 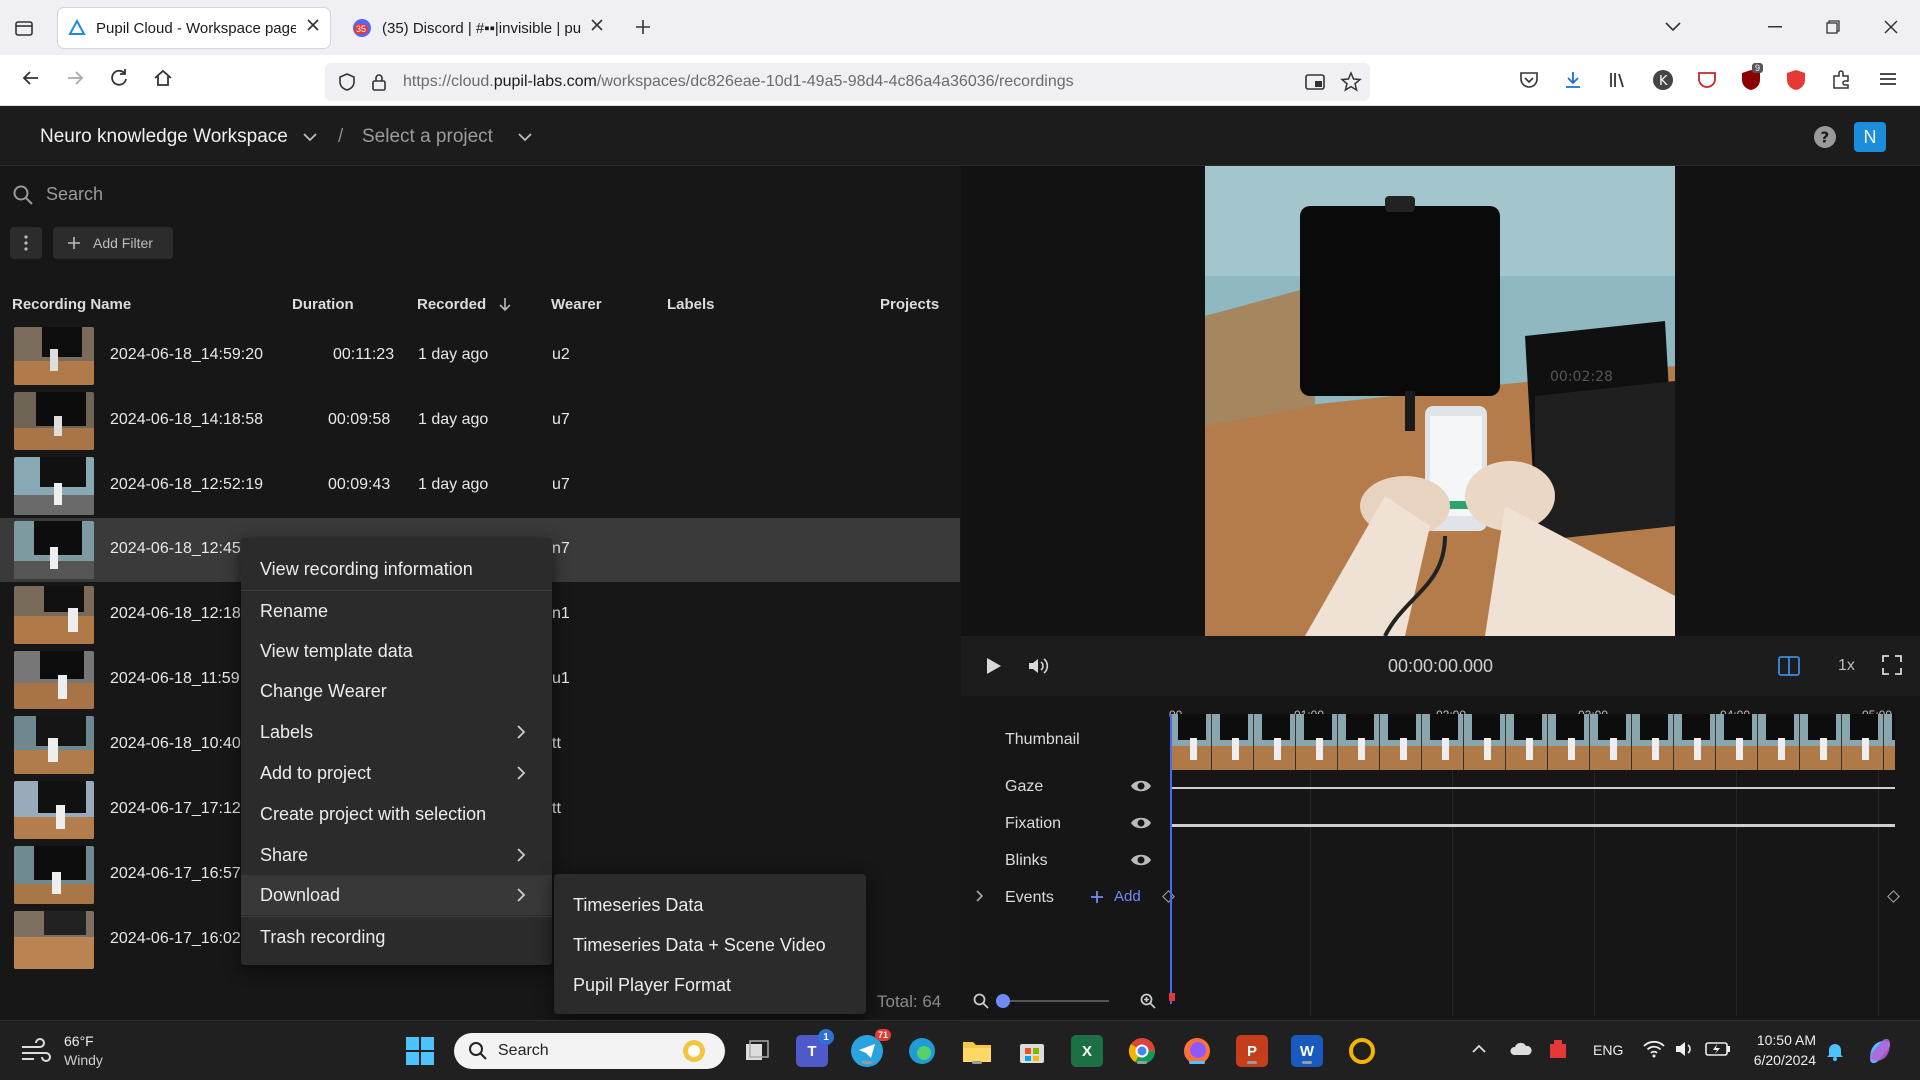 I want to click on menu-item-view-template-data: View template data, so click(x=396, y=651).